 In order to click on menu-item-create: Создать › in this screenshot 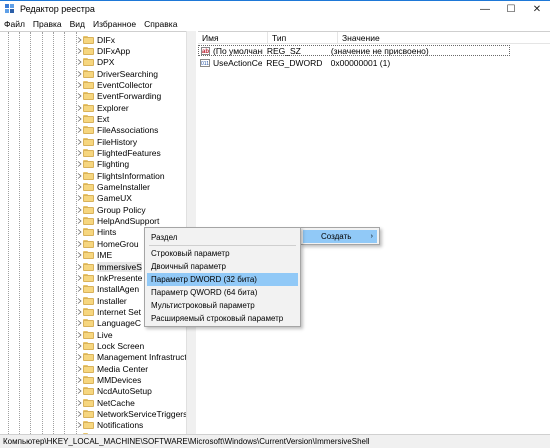, I will do `click(340, 236)`.